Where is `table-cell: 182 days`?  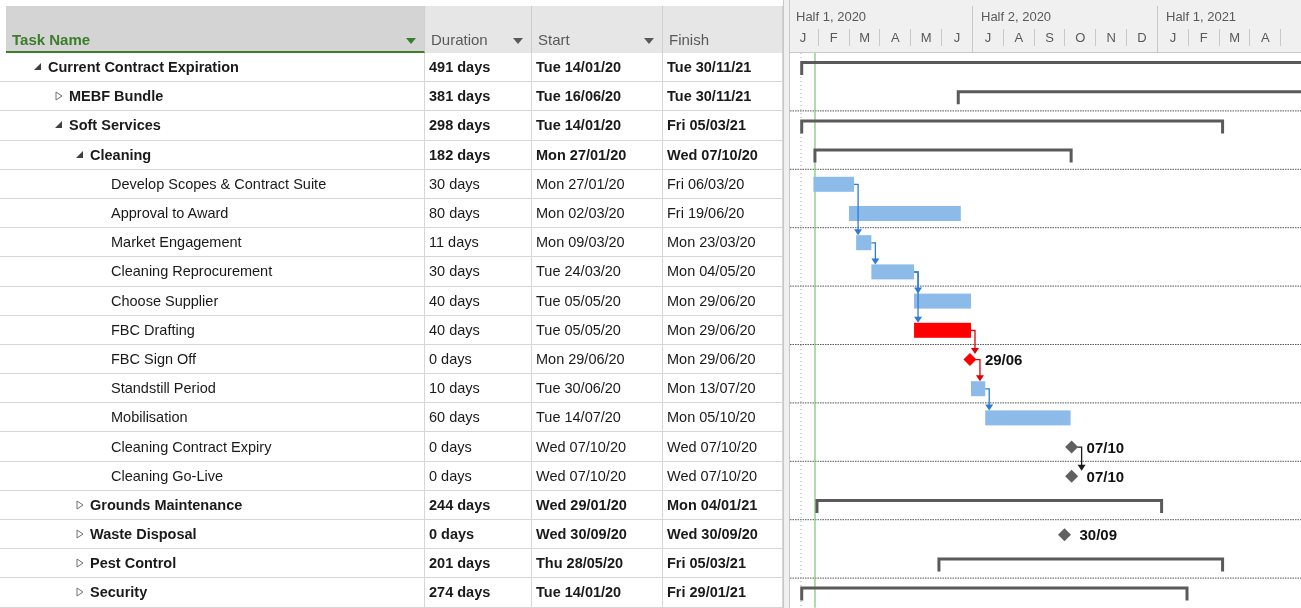
table-cell: 182 days is located at coordinates (478, 155).